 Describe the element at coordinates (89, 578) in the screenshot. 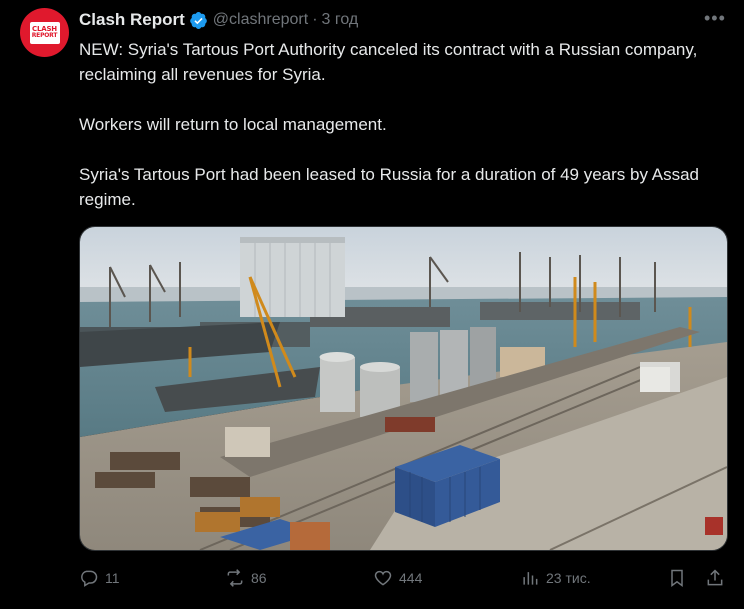

I see `reply-icon` at that location.